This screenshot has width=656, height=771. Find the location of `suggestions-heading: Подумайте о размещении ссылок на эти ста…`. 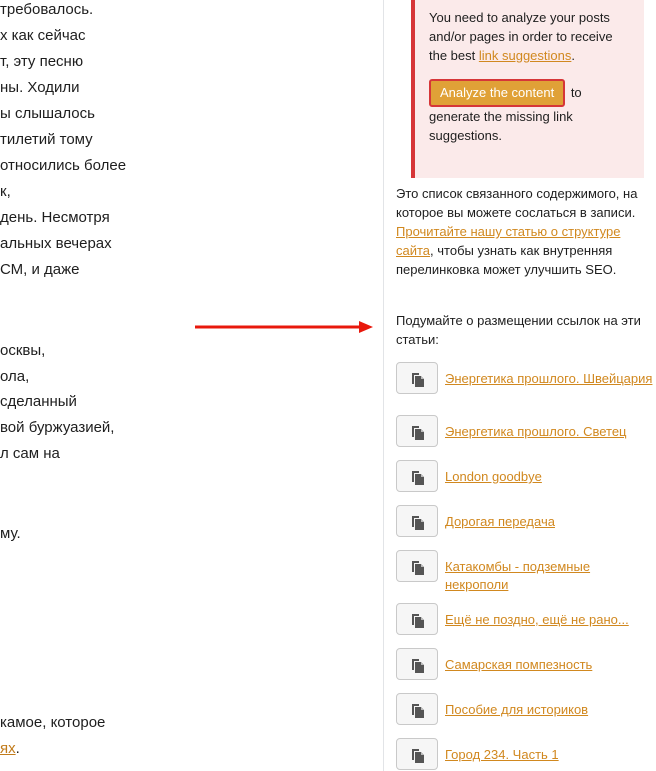

suggestions-heading: Подумайте о размещении ссылок на эти ста… is located at coordinates (518, 330).